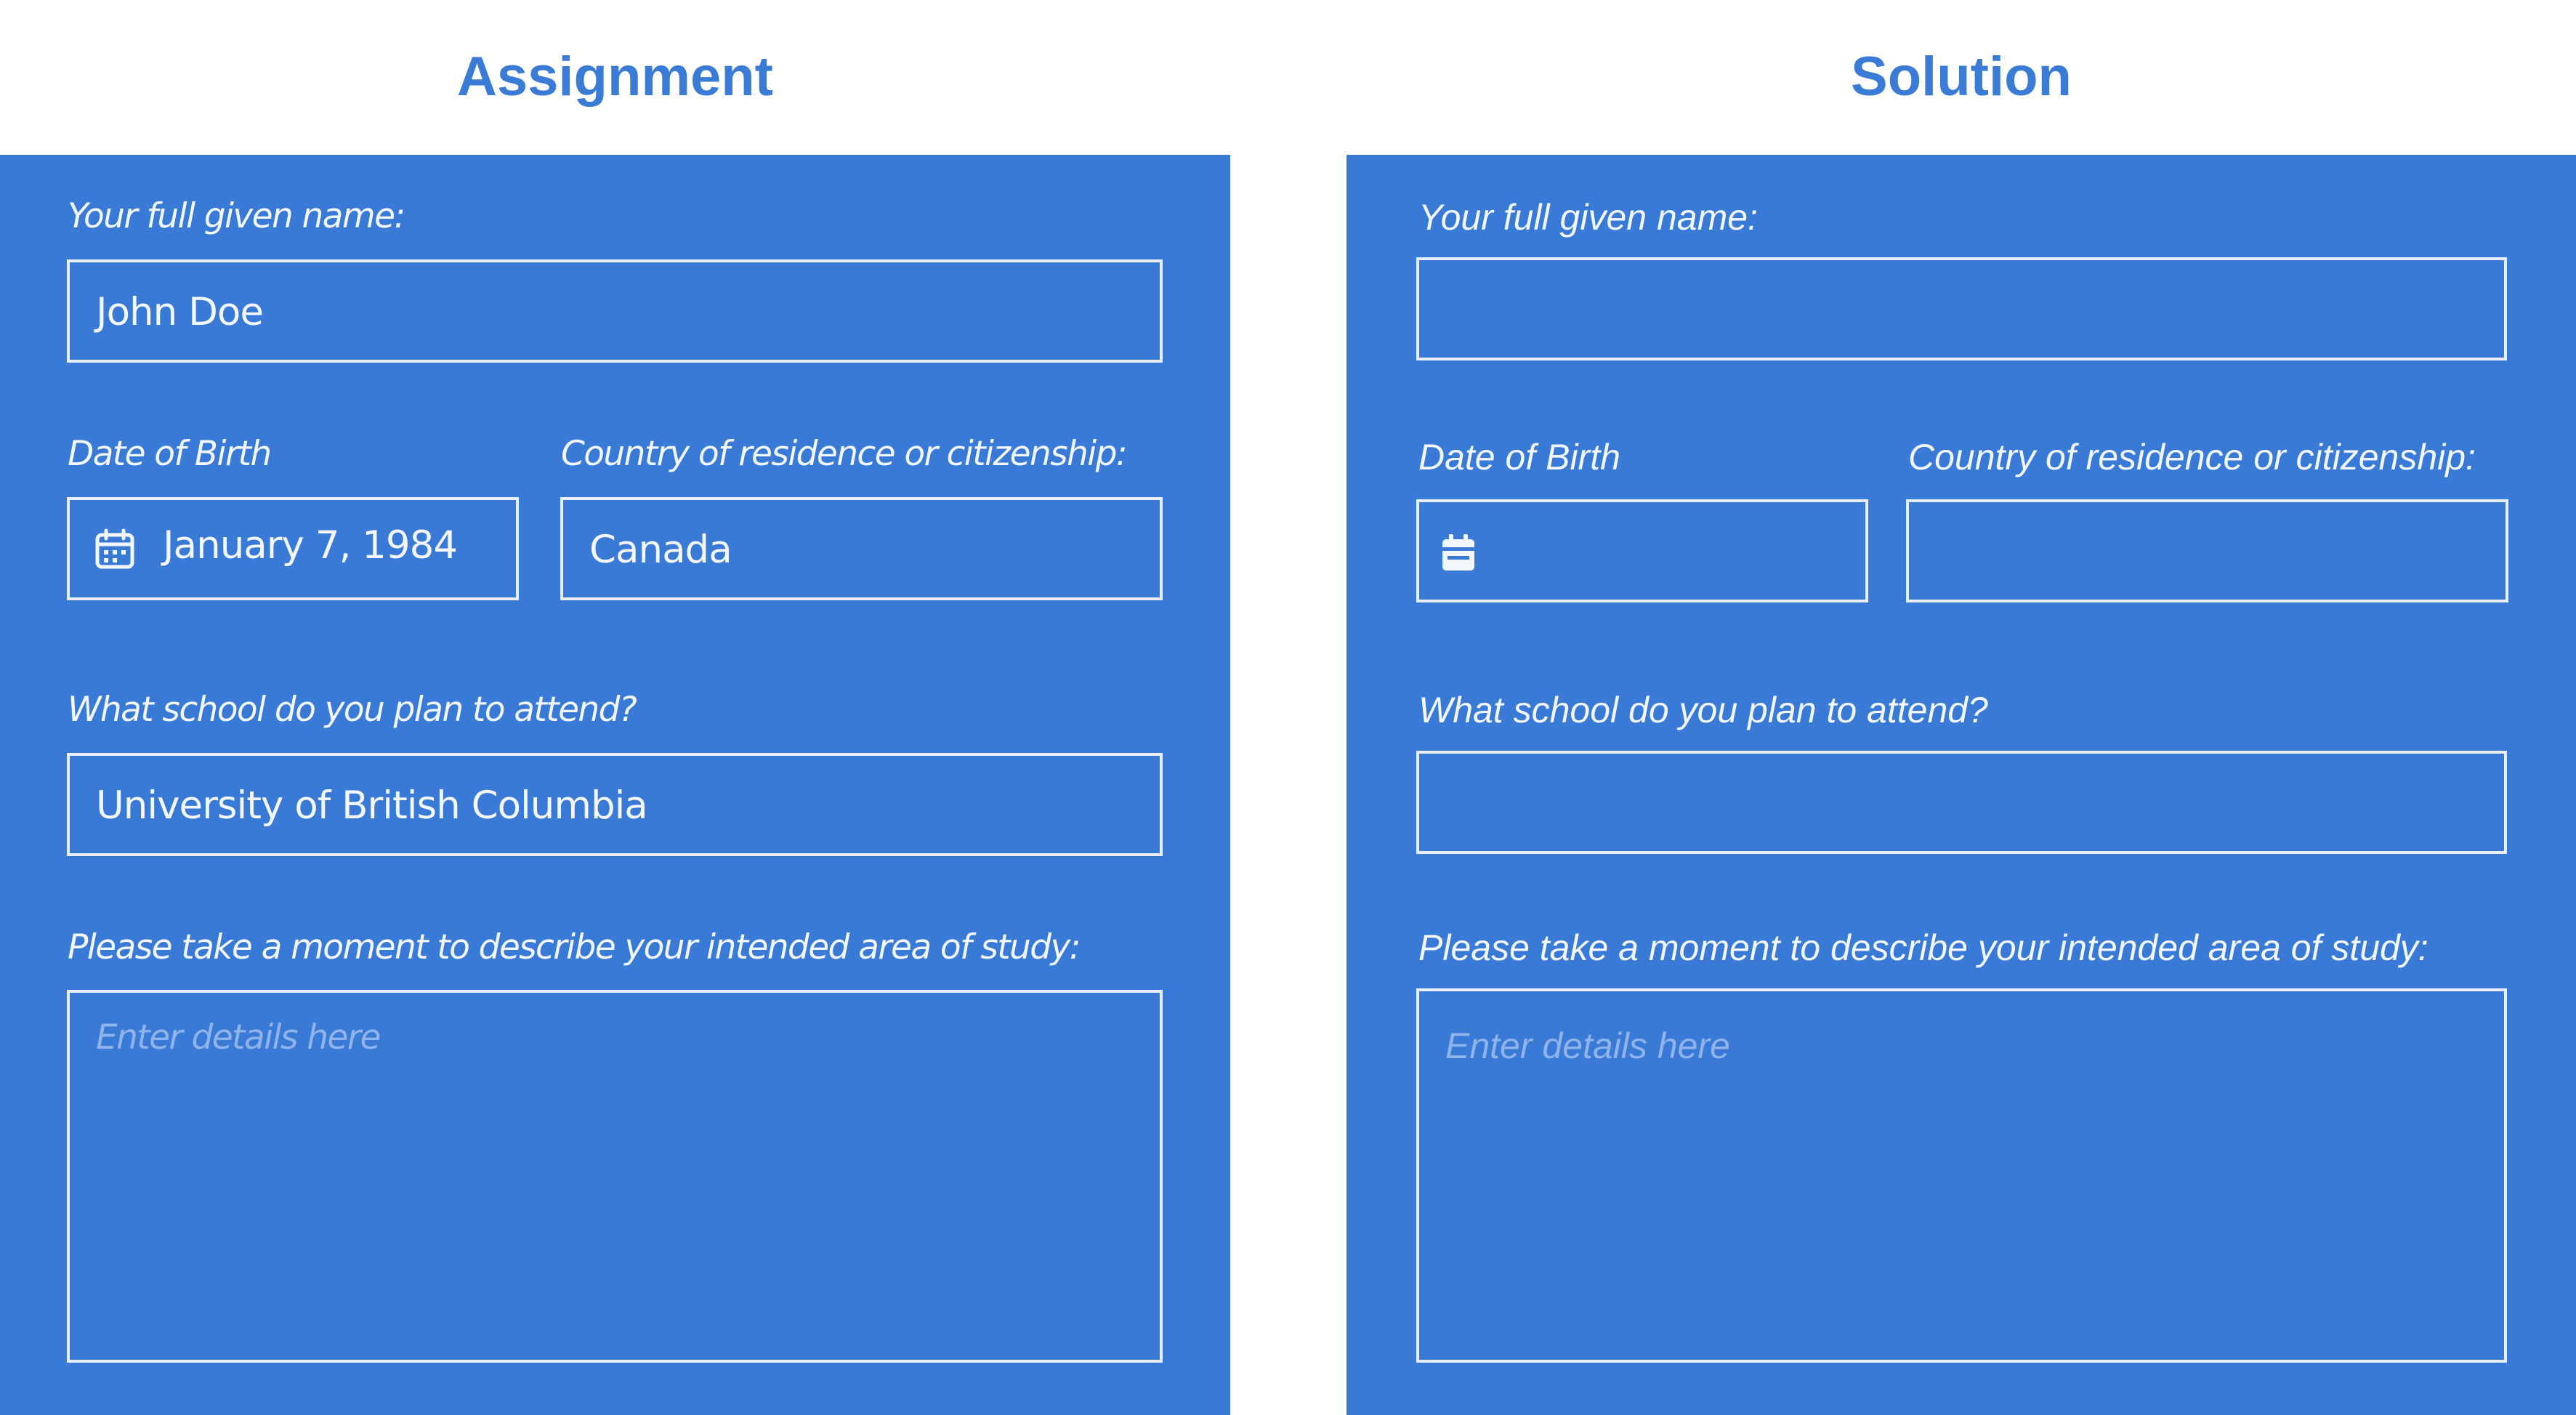 This screenshot has height=1415, width=2576. I want to click on school-field: University of British Columbia, so click(615, 804).